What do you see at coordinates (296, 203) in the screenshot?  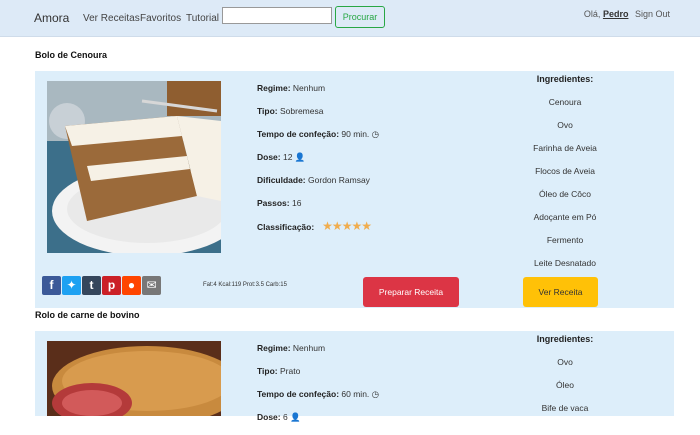 I see `passos-value: 16` at bounding box center [296, 203].